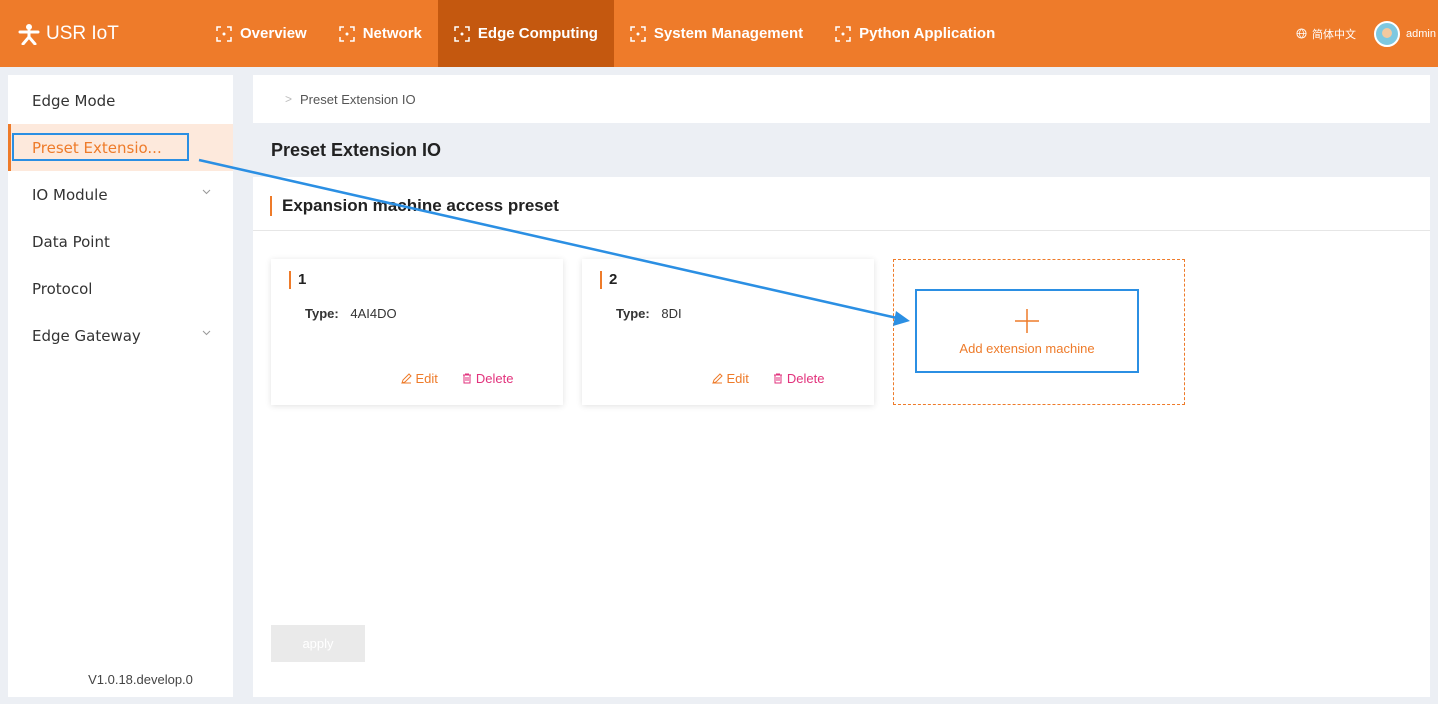  Describe the element at coordinates (82, 33) in the screenshot. I see `brand-name: USR IoT` at that location.